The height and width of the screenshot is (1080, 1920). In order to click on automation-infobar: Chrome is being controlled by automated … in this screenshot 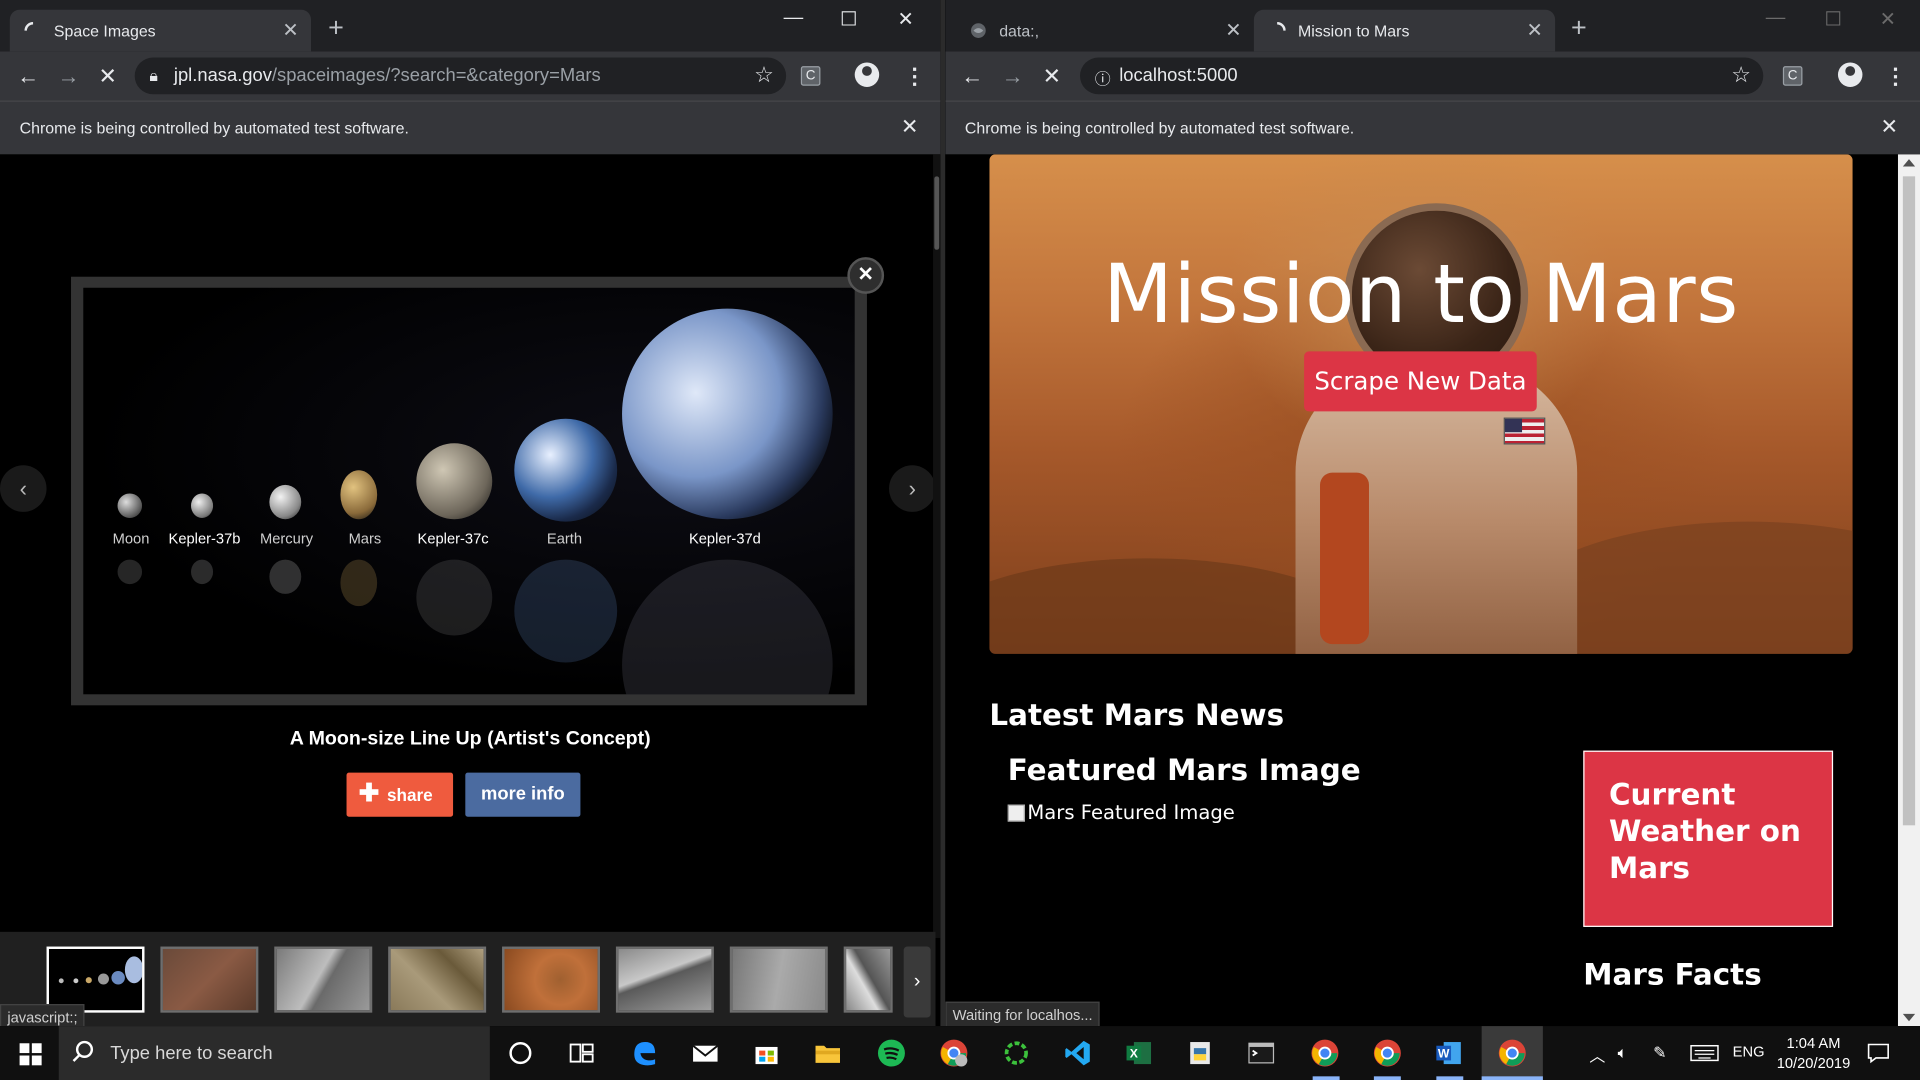, I will do `click(1432, 127)`.